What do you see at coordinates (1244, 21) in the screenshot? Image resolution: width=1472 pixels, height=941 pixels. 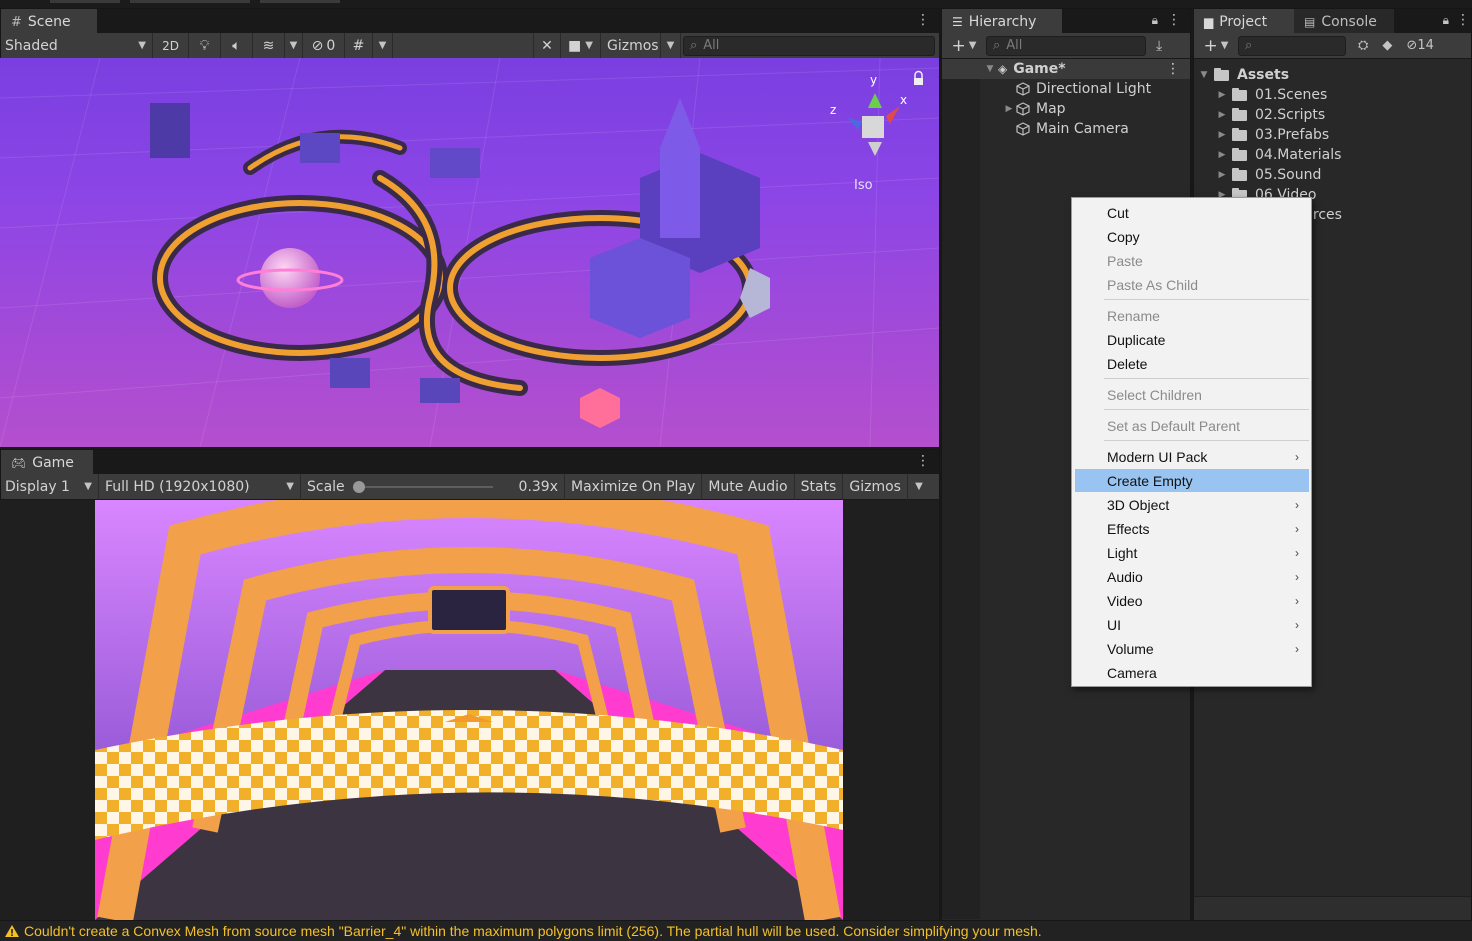 I see `tab-project: ▆ Project` at bounding box center [1244, 21].